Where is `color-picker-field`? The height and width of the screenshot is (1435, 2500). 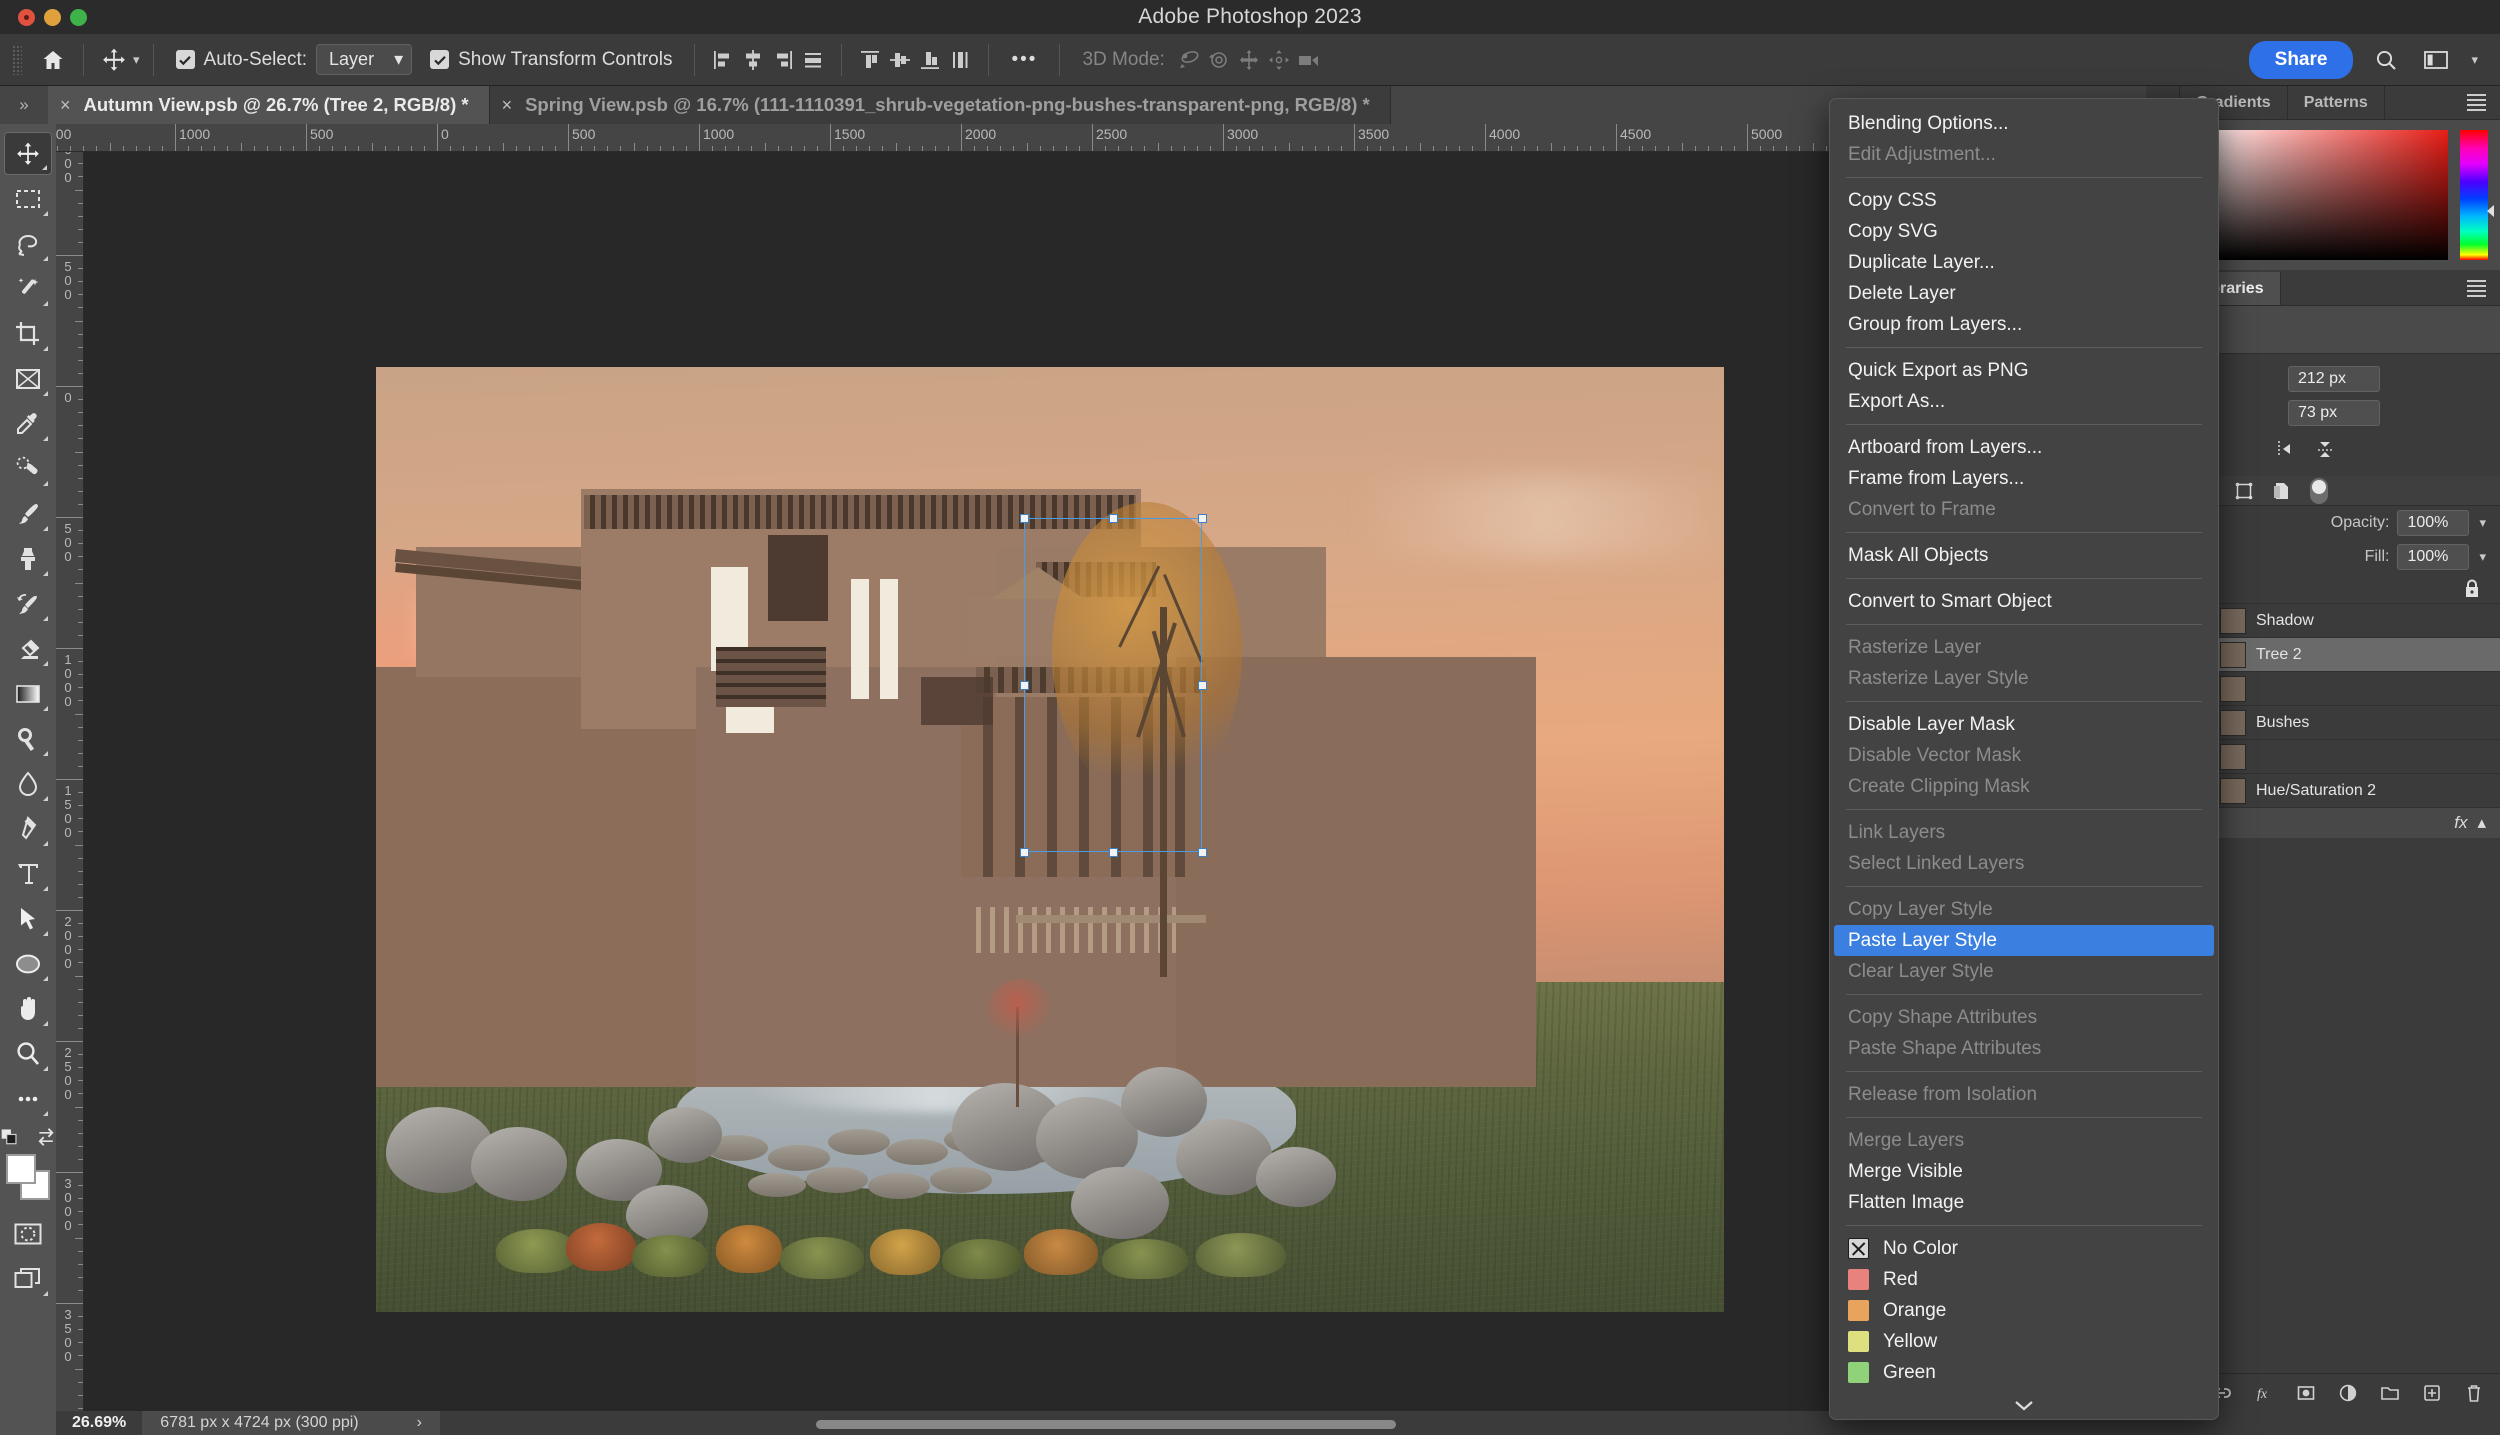
color-picker-field is located at coordinates (2340, 195).